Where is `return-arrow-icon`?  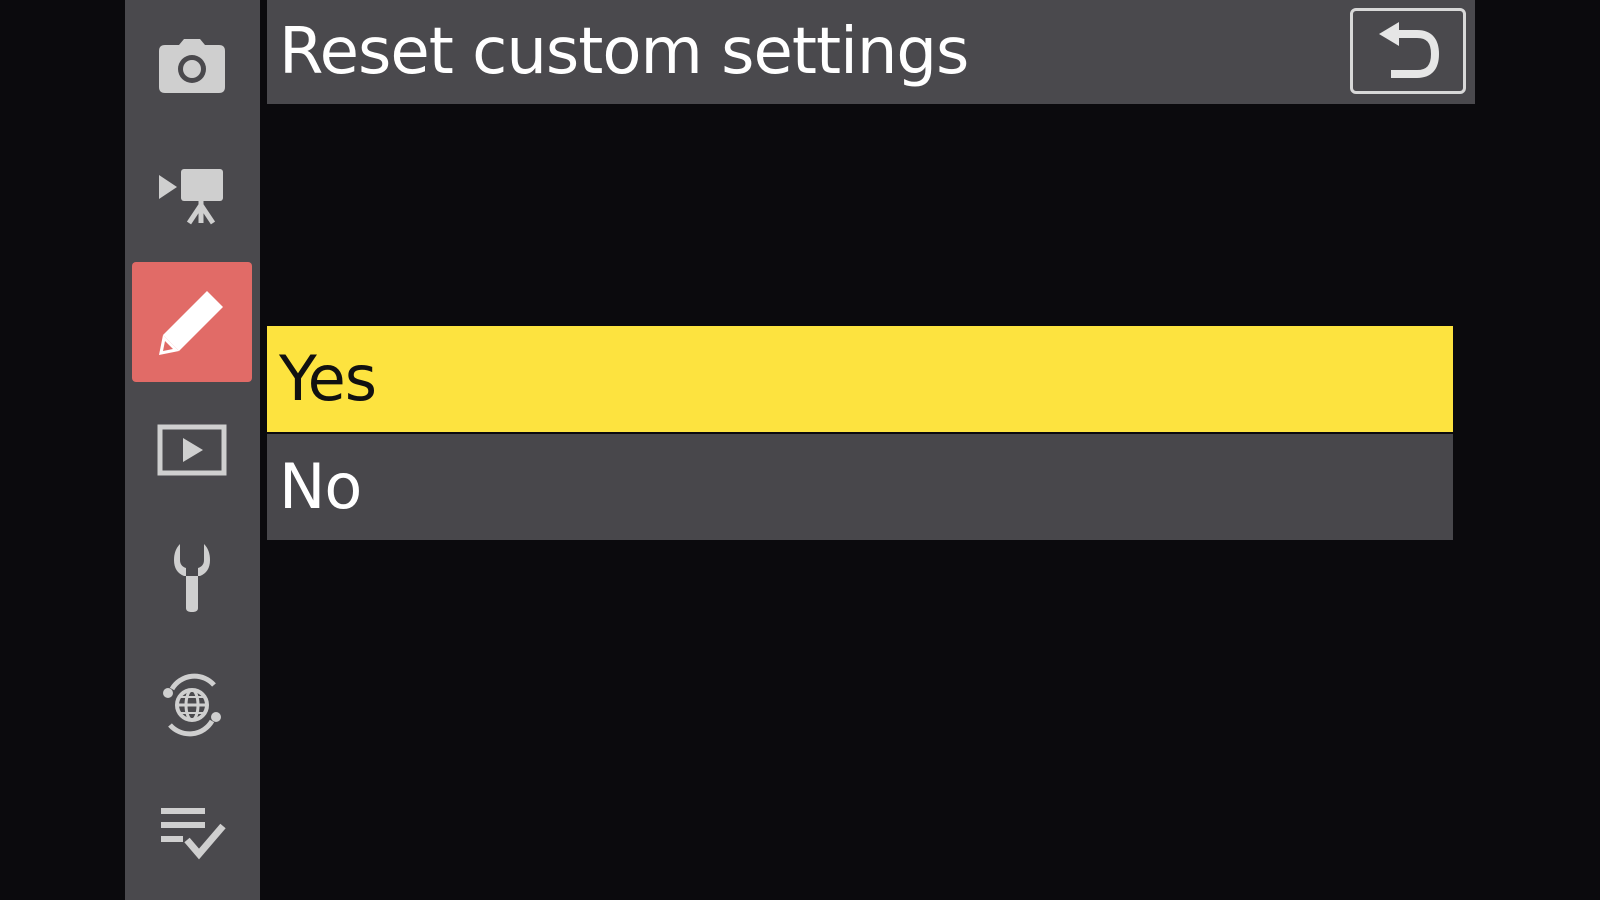
return-arrow-icon is located at coordinates (1409, 50).